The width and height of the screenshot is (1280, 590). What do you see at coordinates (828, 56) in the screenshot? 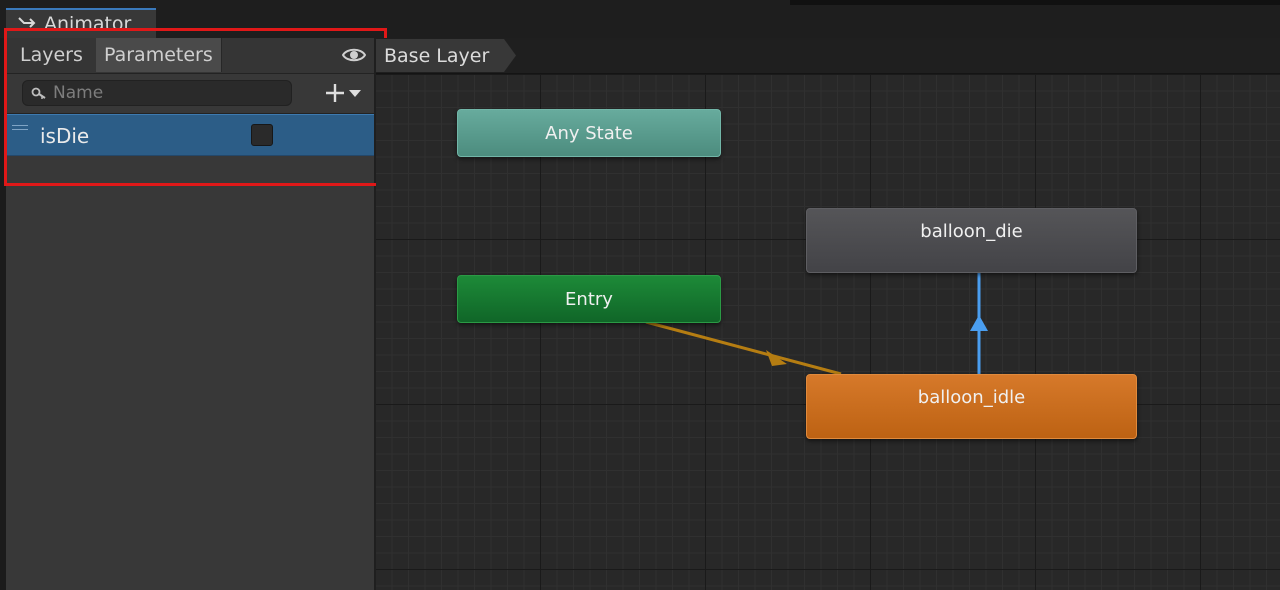
I see `breadcrumb-bar: Base Layer` at bounding box center [828, 56].